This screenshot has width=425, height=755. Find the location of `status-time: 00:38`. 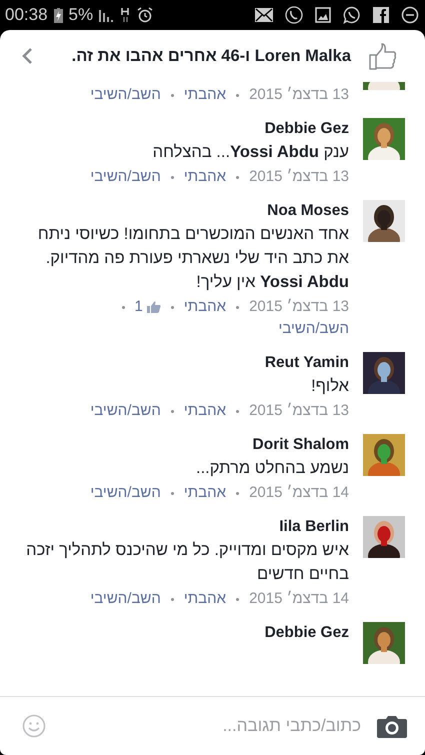

status-time: 00:38 is located at coordinates (26, 15).